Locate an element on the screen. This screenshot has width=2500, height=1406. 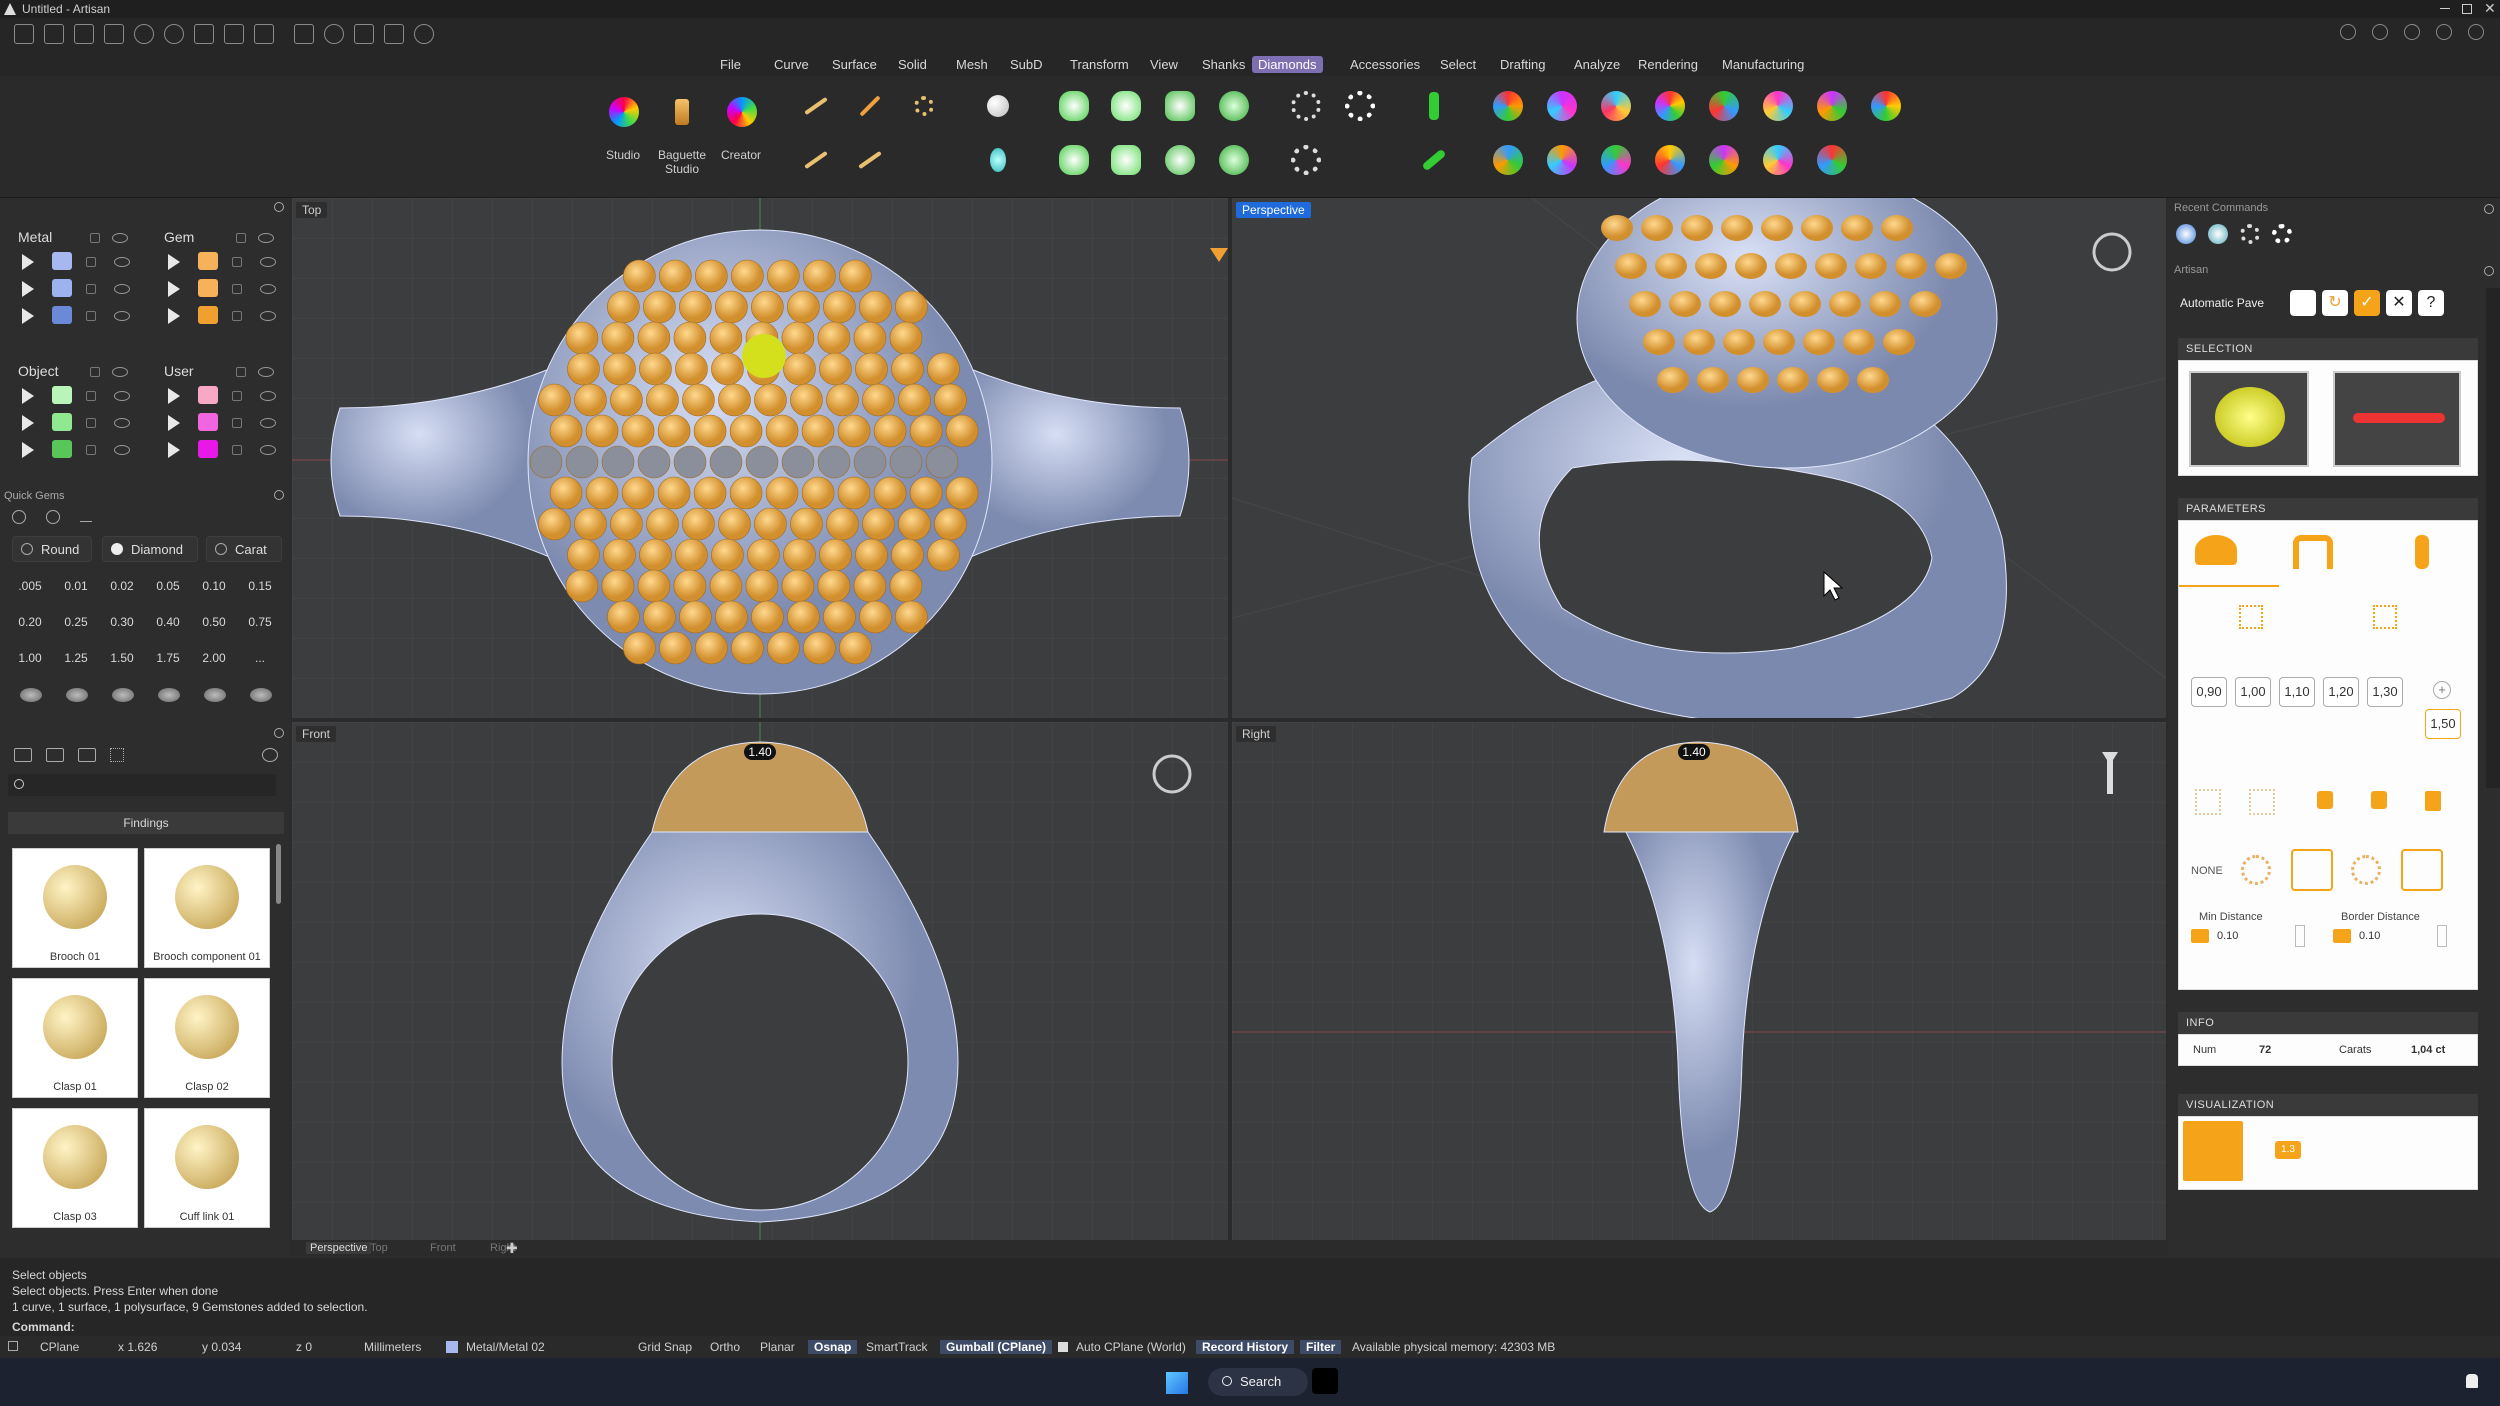
tool-b1-button is located at coordinates (1508, 160).